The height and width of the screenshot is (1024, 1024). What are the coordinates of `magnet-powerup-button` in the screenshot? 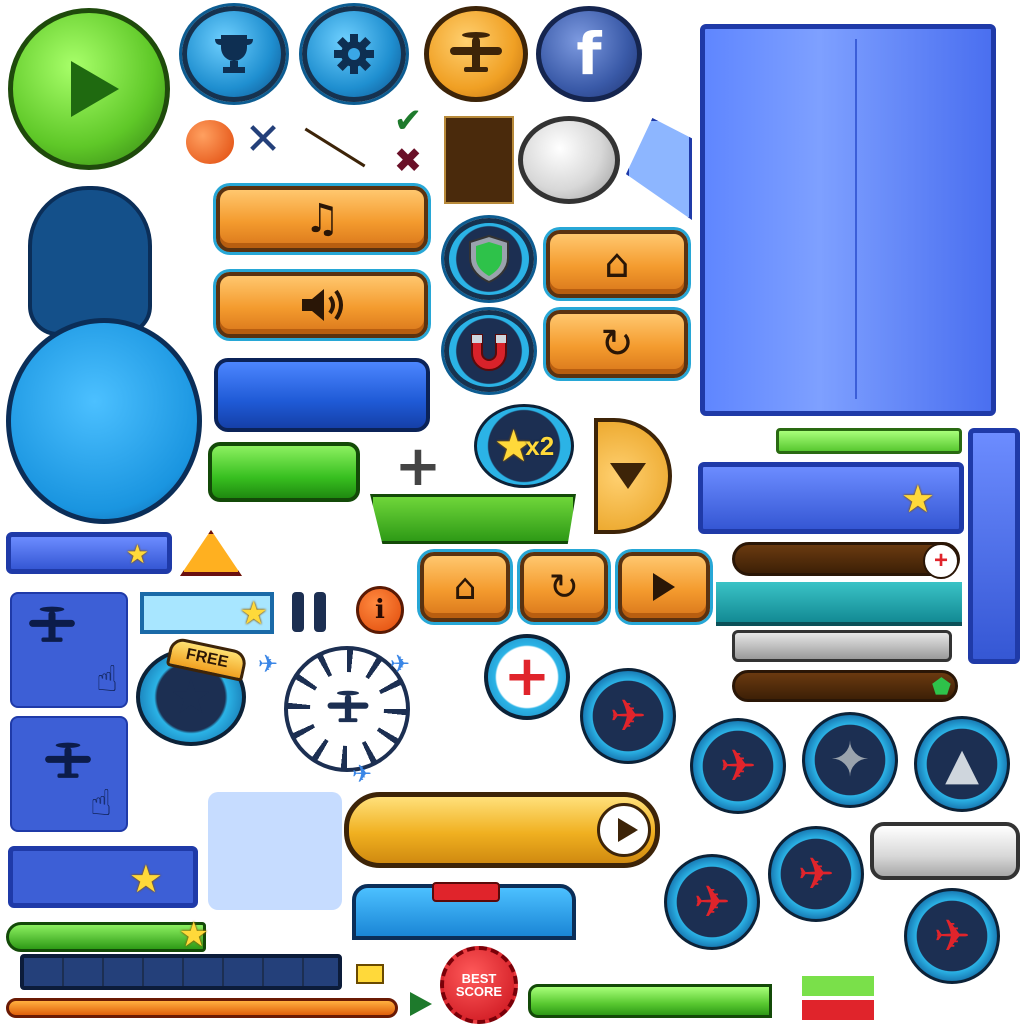 It's located at (489, 351).